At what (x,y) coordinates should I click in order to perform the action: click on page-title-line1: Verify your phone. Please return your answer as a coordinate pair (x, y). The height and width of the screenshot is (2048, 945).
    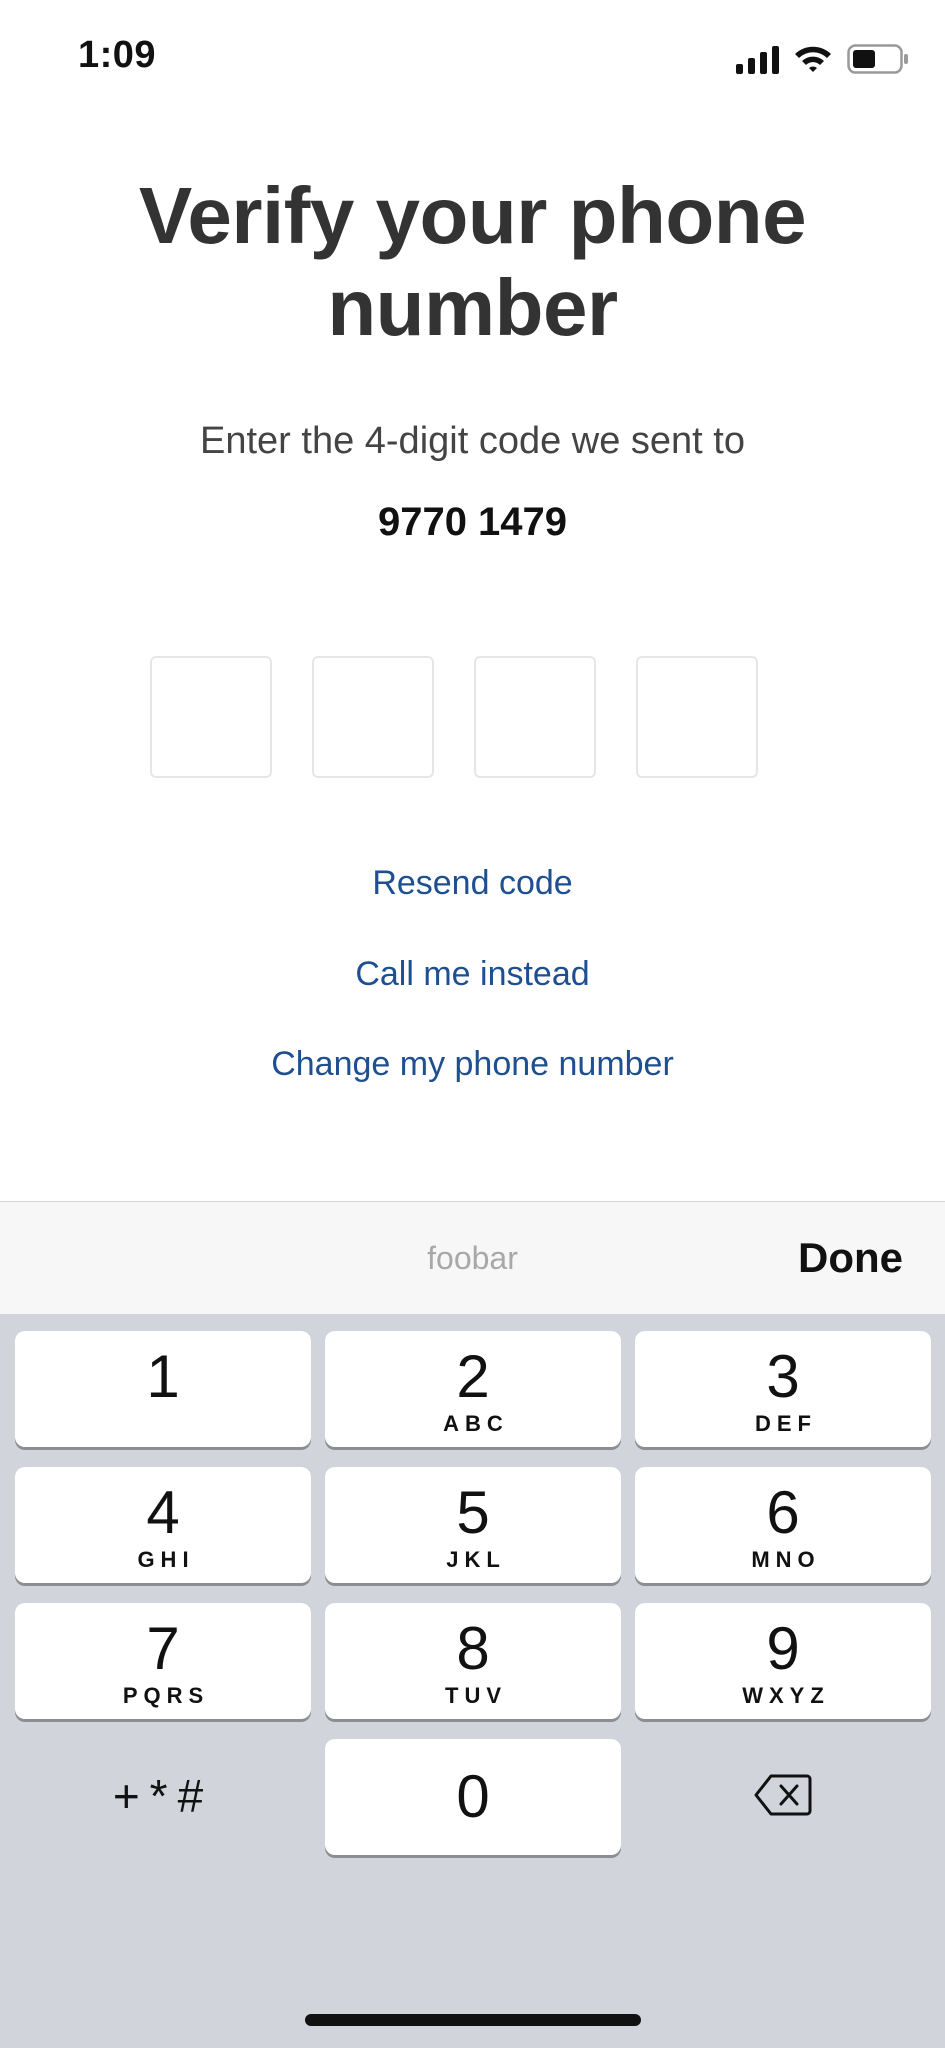
    Looking at the image, I should click on (472, 215).